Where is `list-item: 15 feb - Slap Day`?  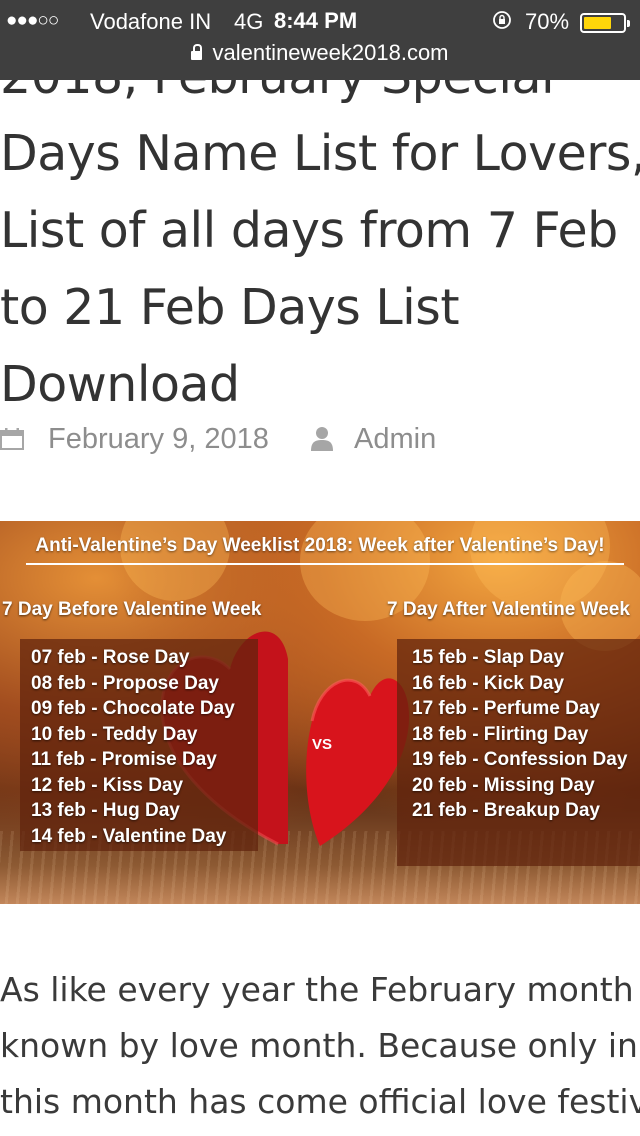
list-item: 15 feb - Slap Day is located at coordinates (488, 657).